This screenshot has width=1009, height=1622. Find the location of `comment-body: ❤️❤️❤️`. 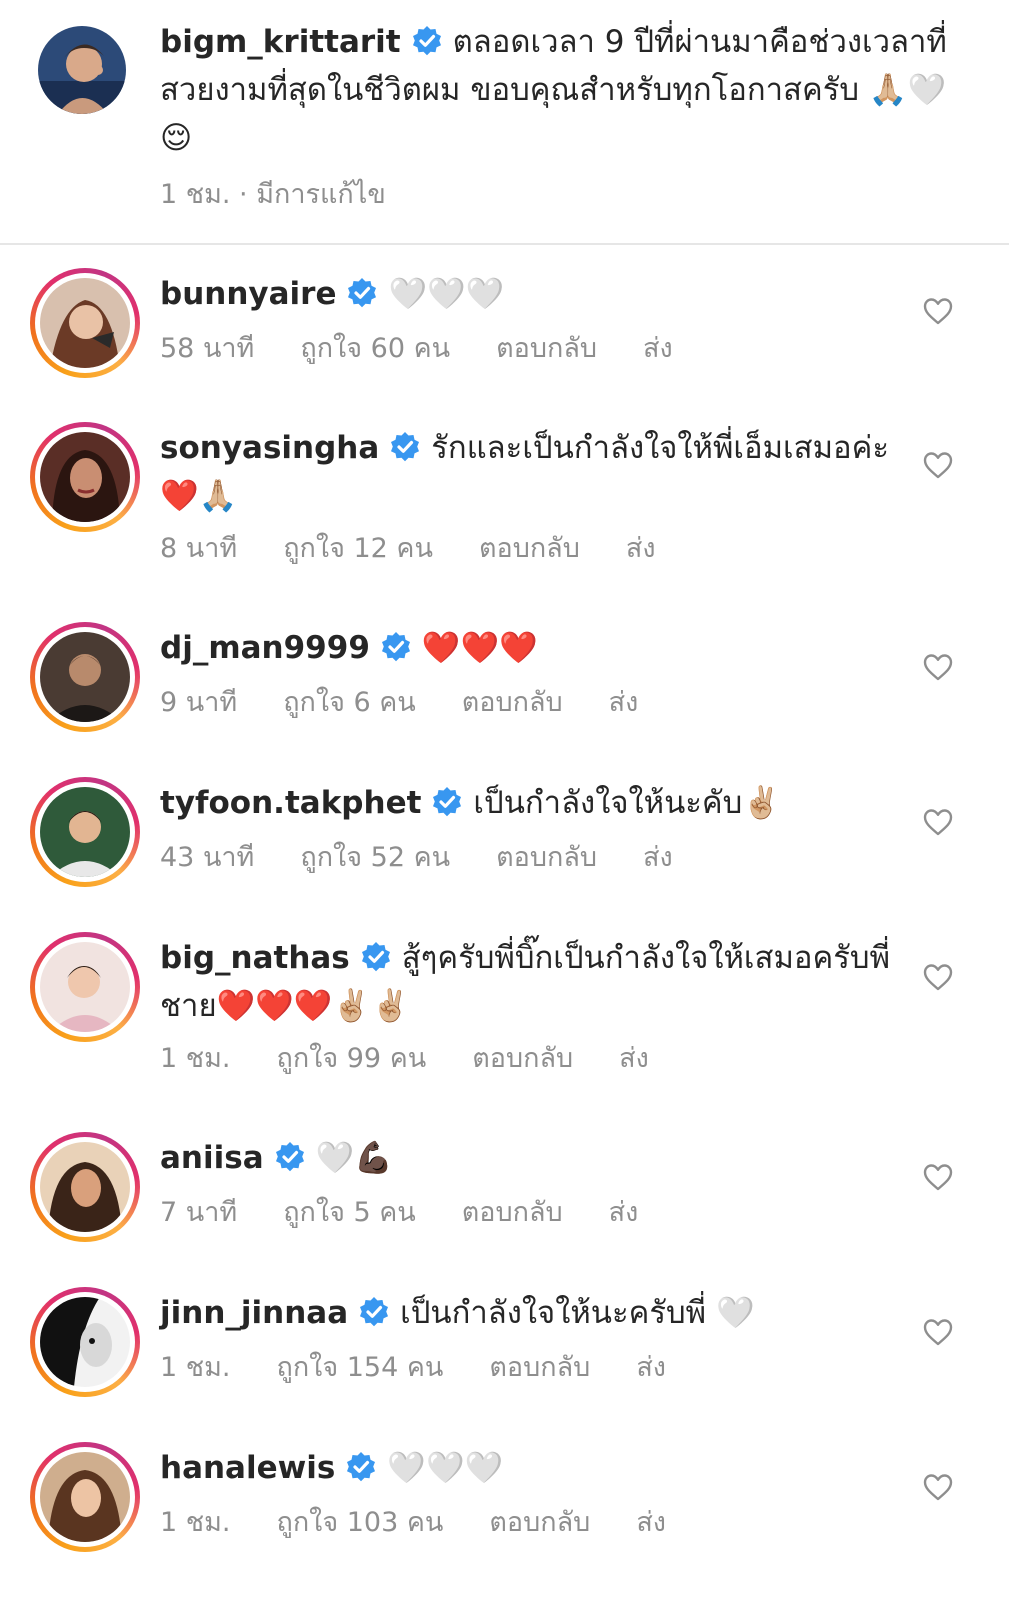

comment-body: ❤️❤️❤️ is located at coordinates (479, 648).